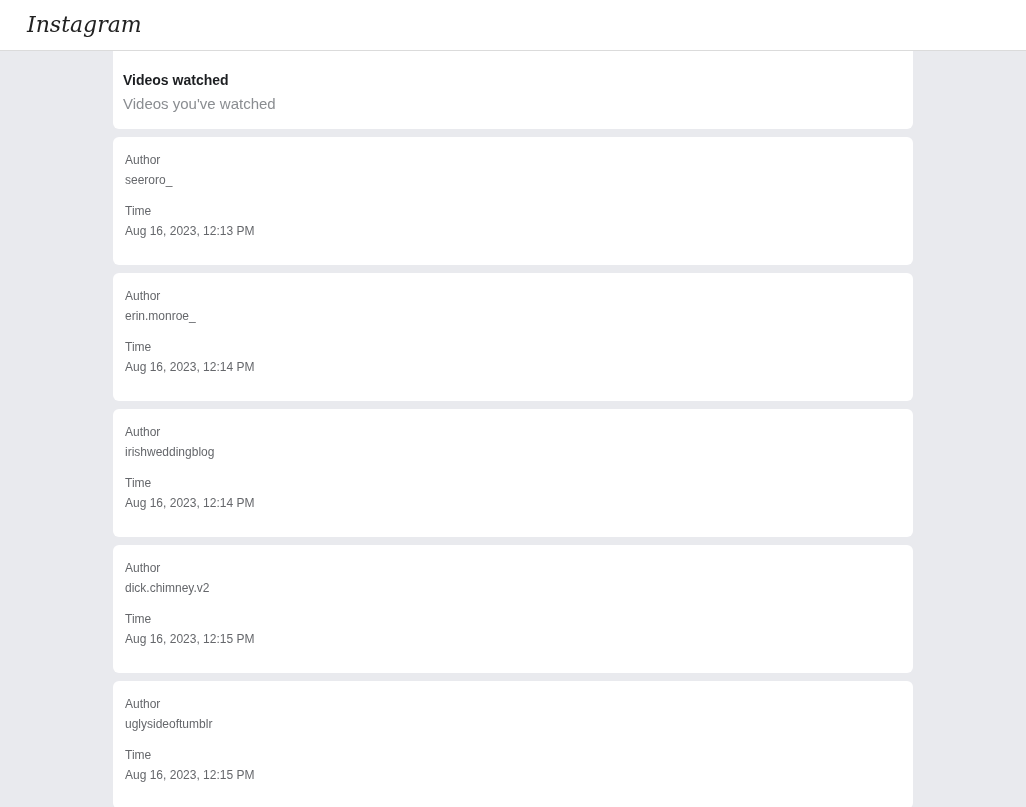  Describe the element at coordinates (170, 452) in the screenshot. I see `field-value: irishweddingblog` at that location.